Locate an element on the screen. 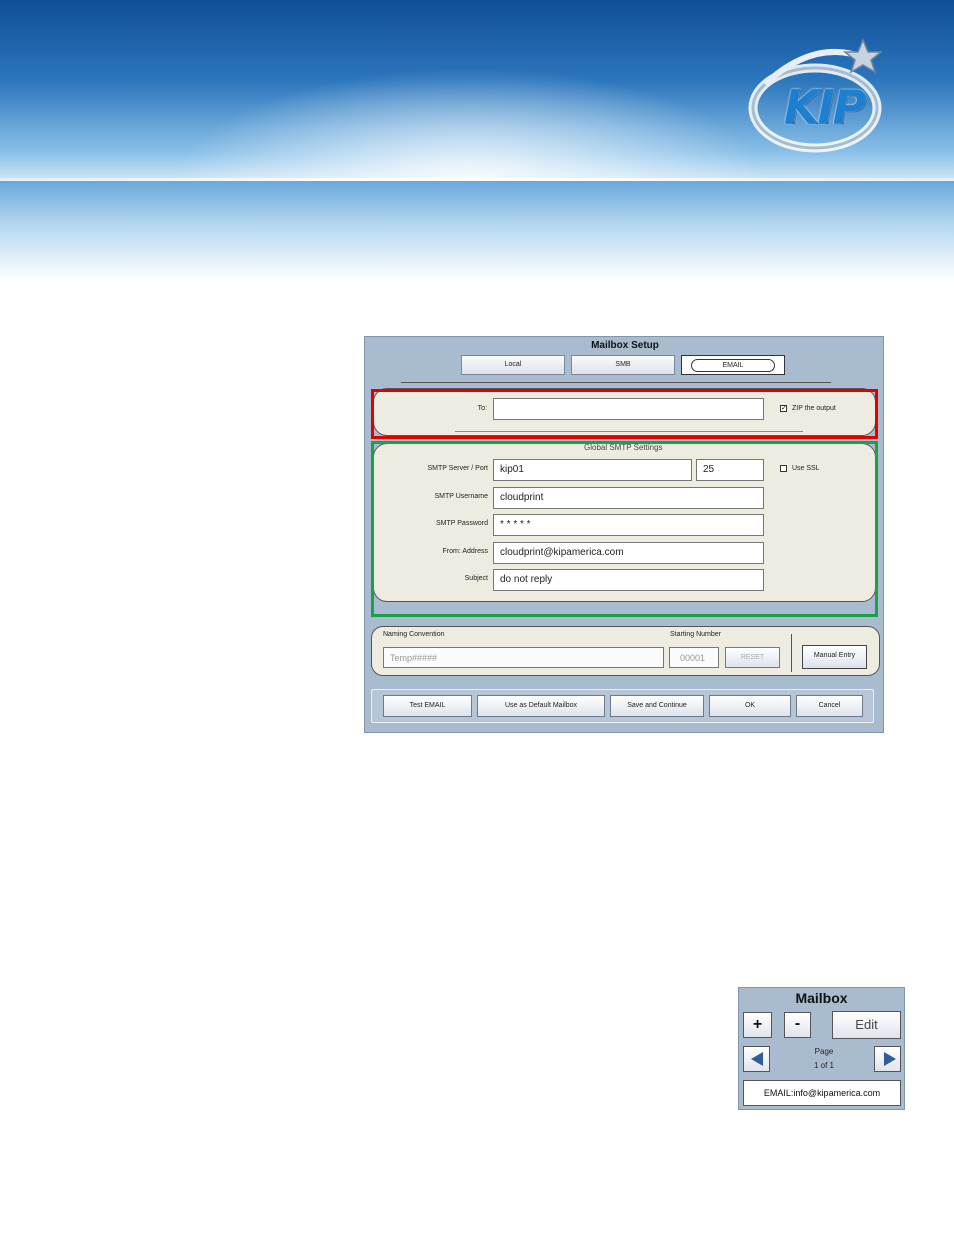  tab-smb: SMB is located at coordinates (623, 365).